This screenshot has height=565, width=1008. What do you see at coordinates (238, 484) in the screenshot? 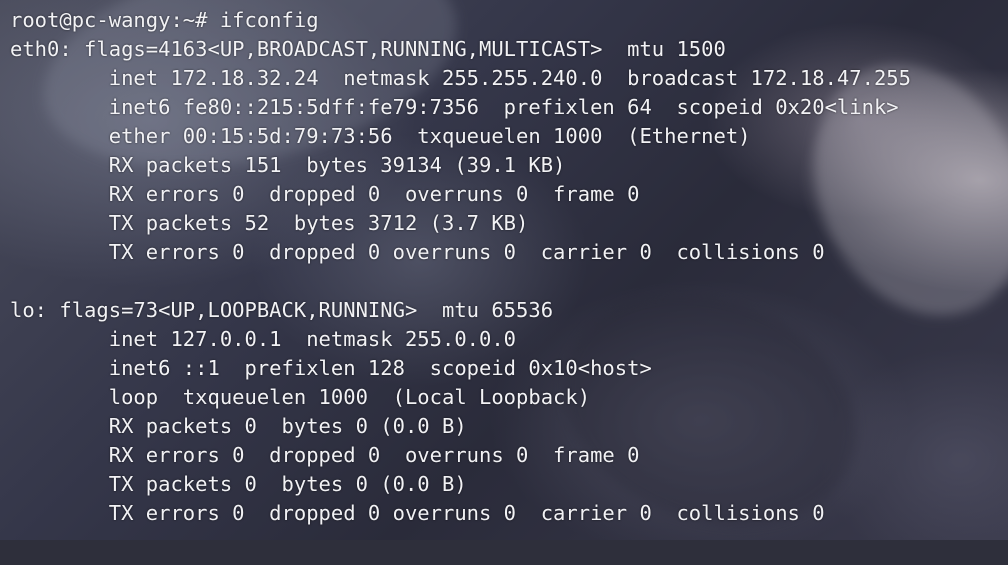
I see `terminal-line-lo-tx-packets: TX packets 0 bytes 0 (0.0 B)` at bounding box center [238, 484].